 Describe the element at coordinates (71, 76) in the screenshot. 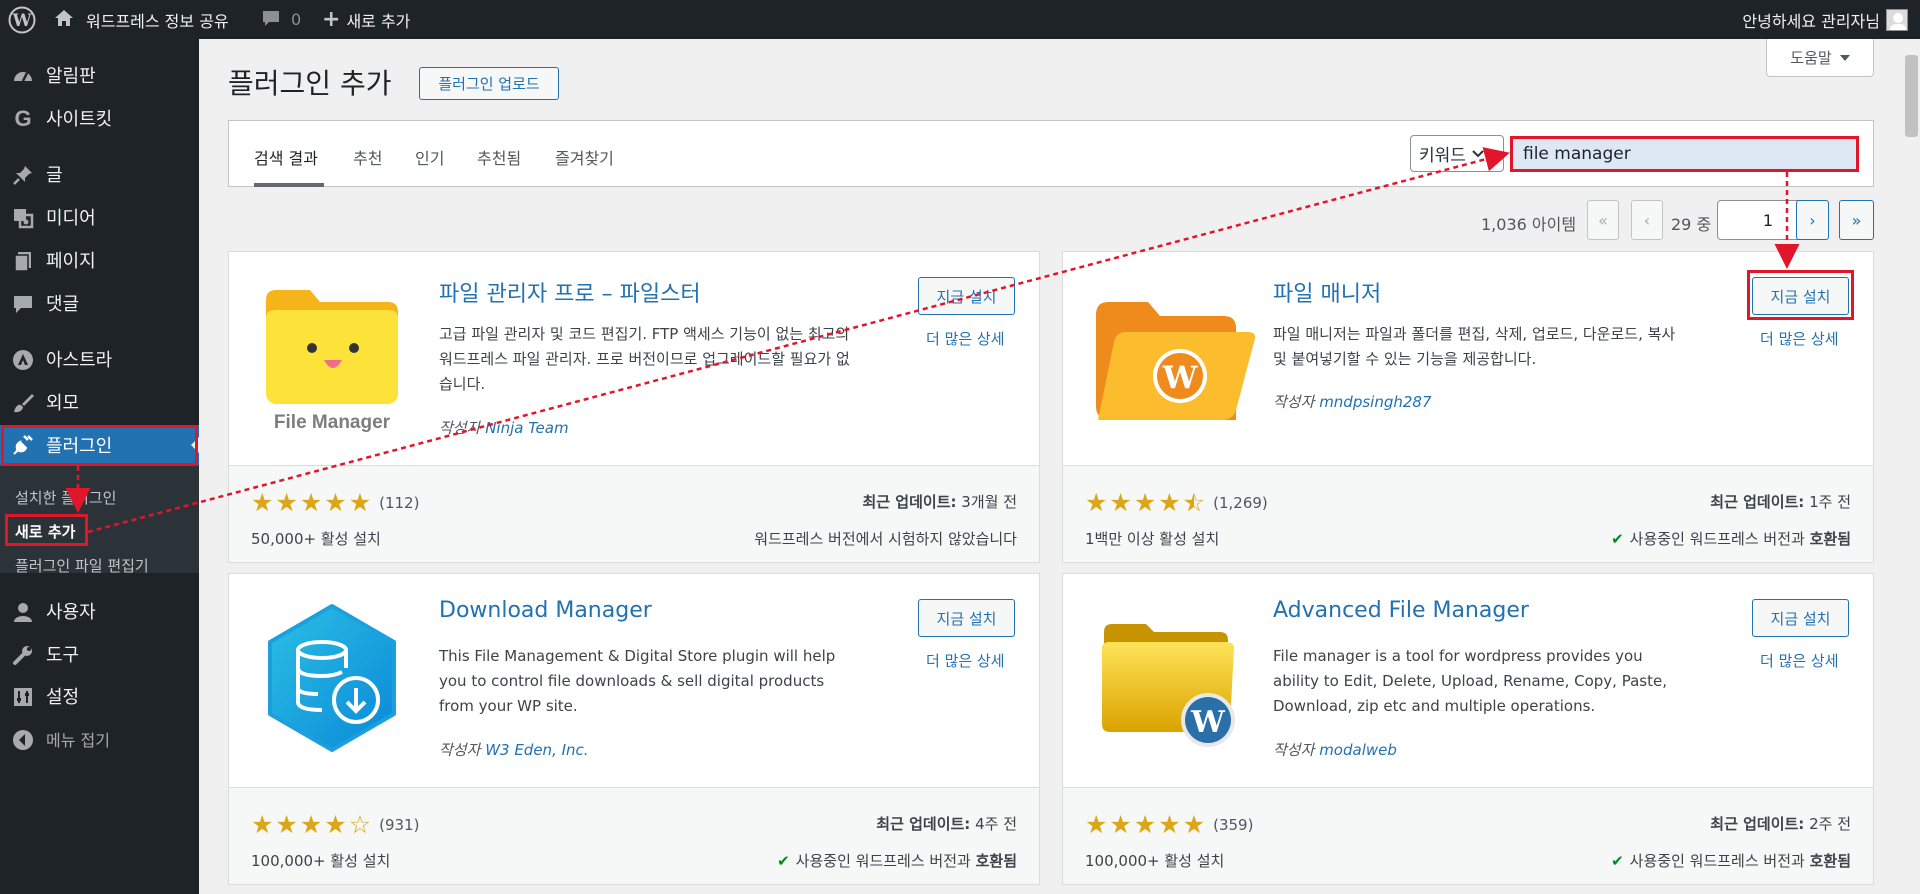

I see `sidebar-item-label: 알림판` at that location.